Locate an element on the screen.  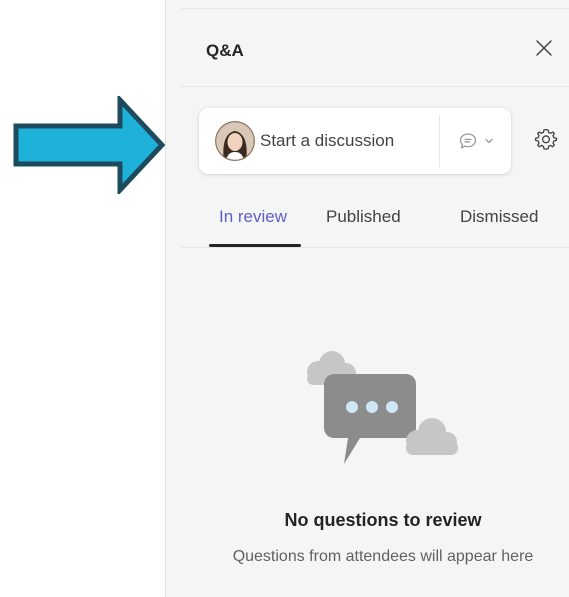
header-divider is located at coordinates (375, 86).